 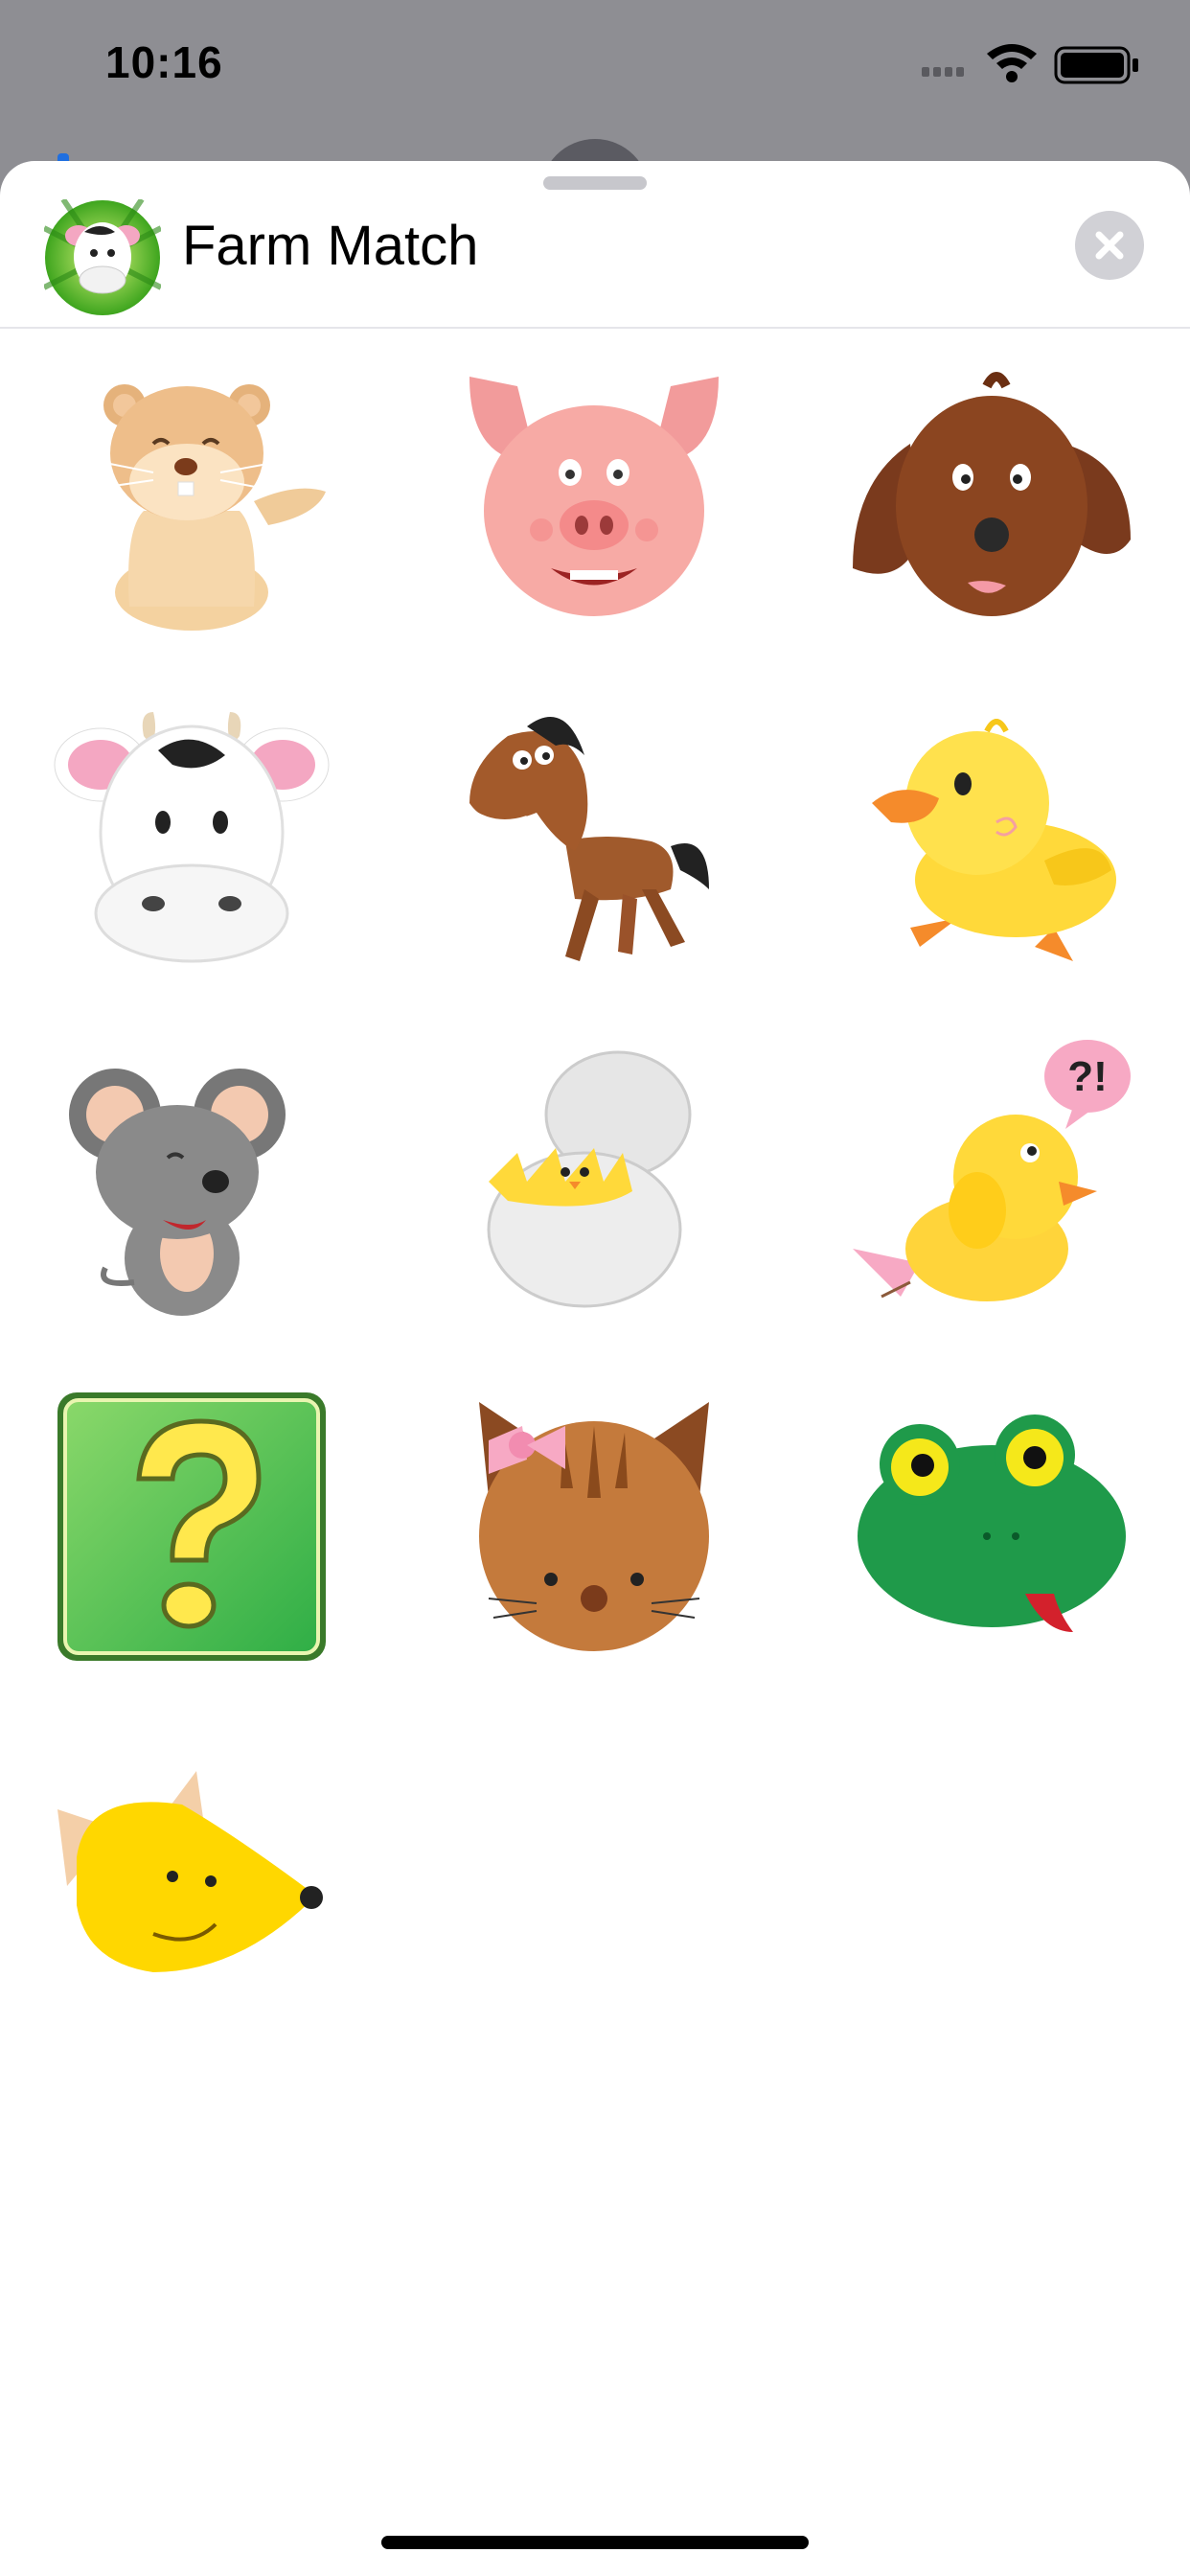 What do you see at coordinates (595, 183) in the screenshot?
I see `sheet-grabber` at bounding box center [595, 183].